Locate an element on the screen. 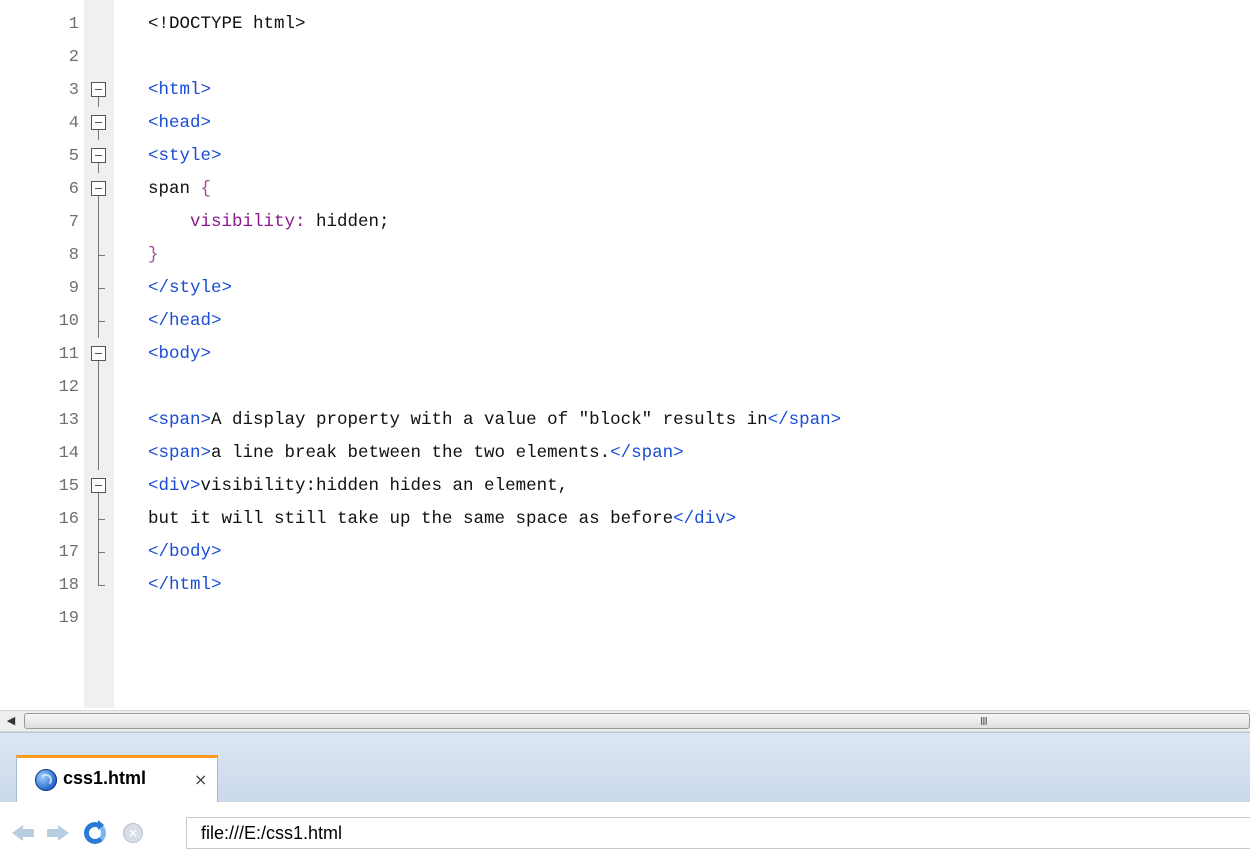 The height and width of the screenshot is (857, 1250). line-number: 1 is located at coordinates (73, 24).